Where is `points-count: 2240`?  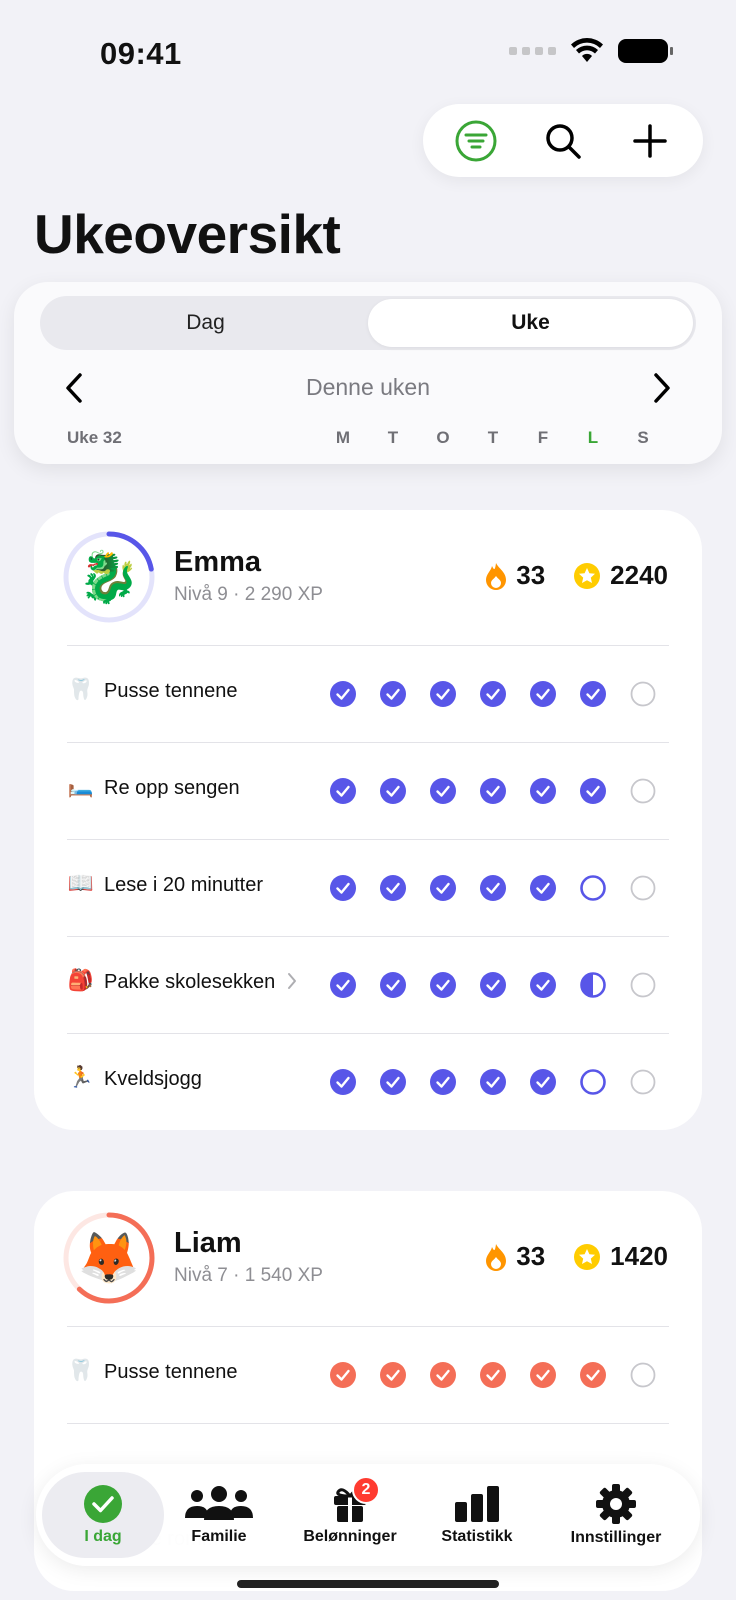
points-count: 2240 is located at coordinates (639, 575).